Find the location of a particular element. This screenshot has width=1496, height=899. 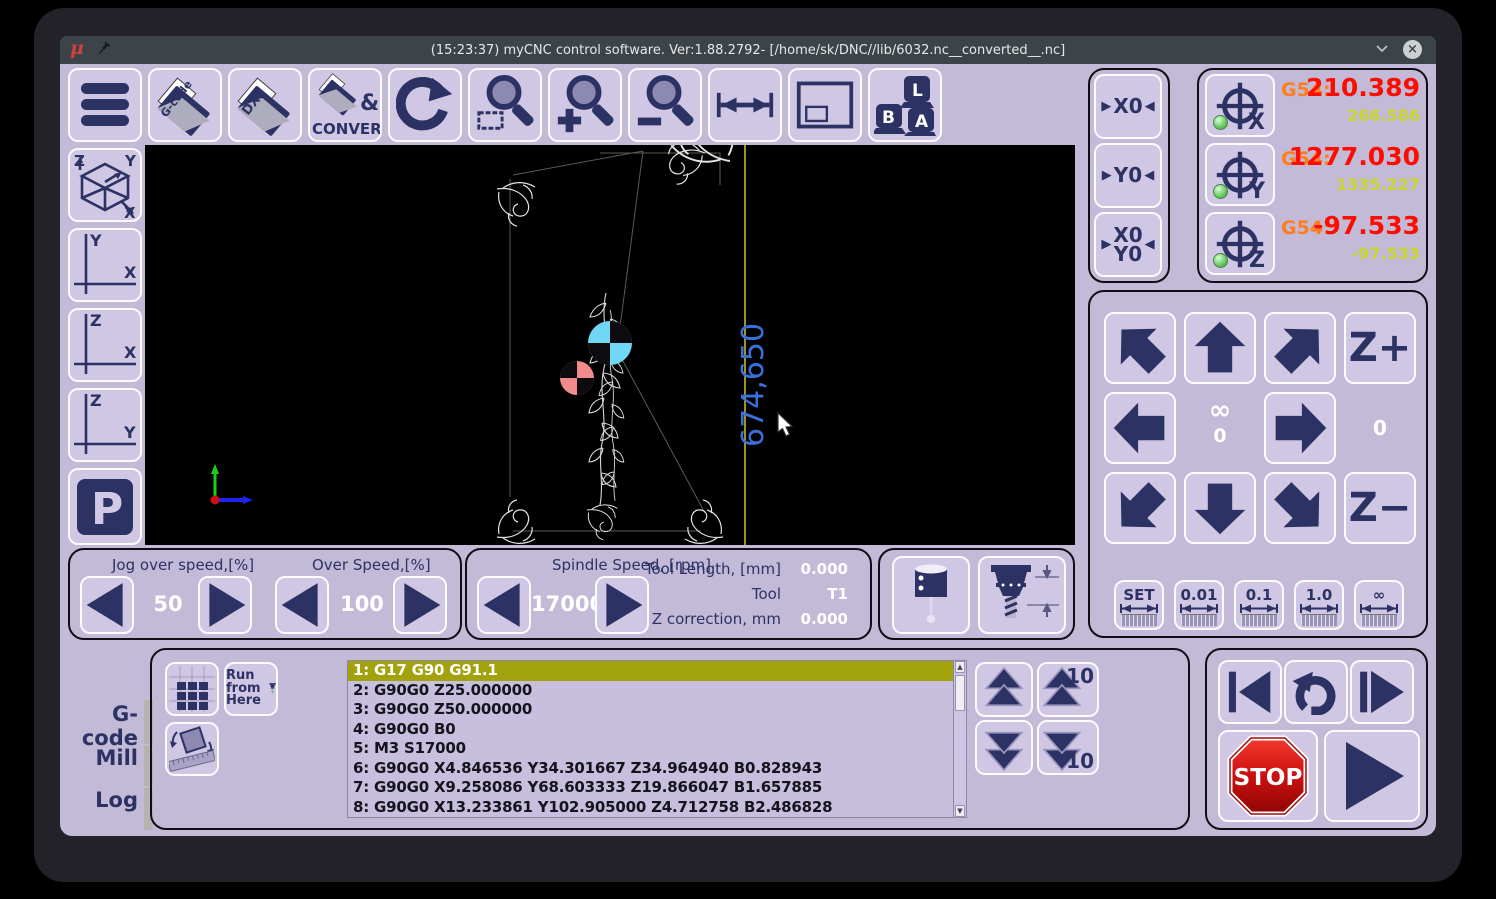

rotate-part-button is located at coordinates (192, 749).